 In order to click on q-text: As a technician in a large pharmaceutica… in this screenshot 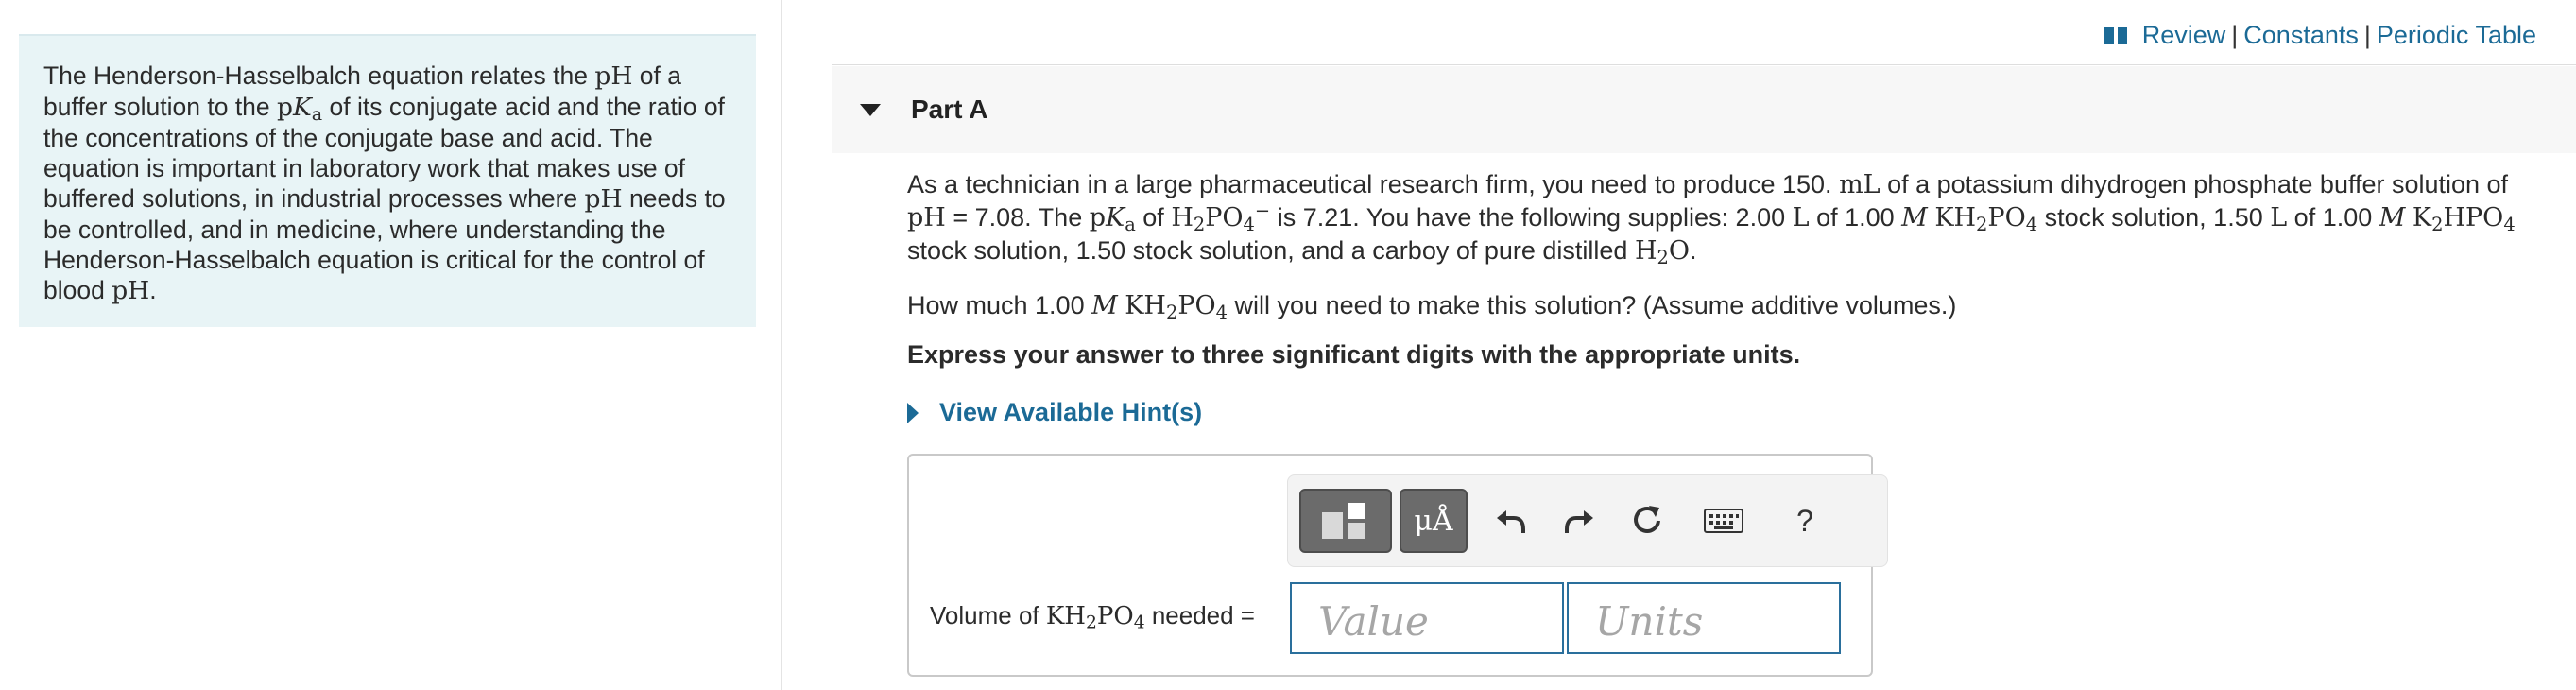, I will do `click(1373, 184)`.